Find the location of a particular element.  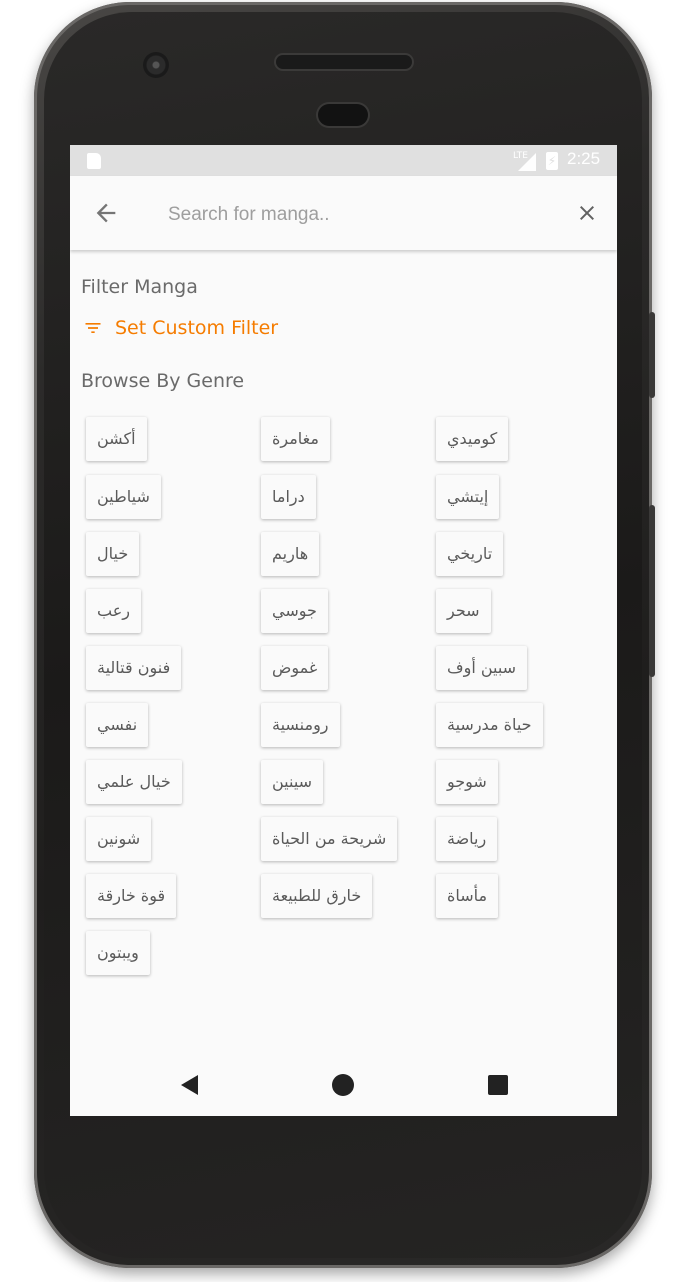

close-icon is located at coordinates (587, 213).